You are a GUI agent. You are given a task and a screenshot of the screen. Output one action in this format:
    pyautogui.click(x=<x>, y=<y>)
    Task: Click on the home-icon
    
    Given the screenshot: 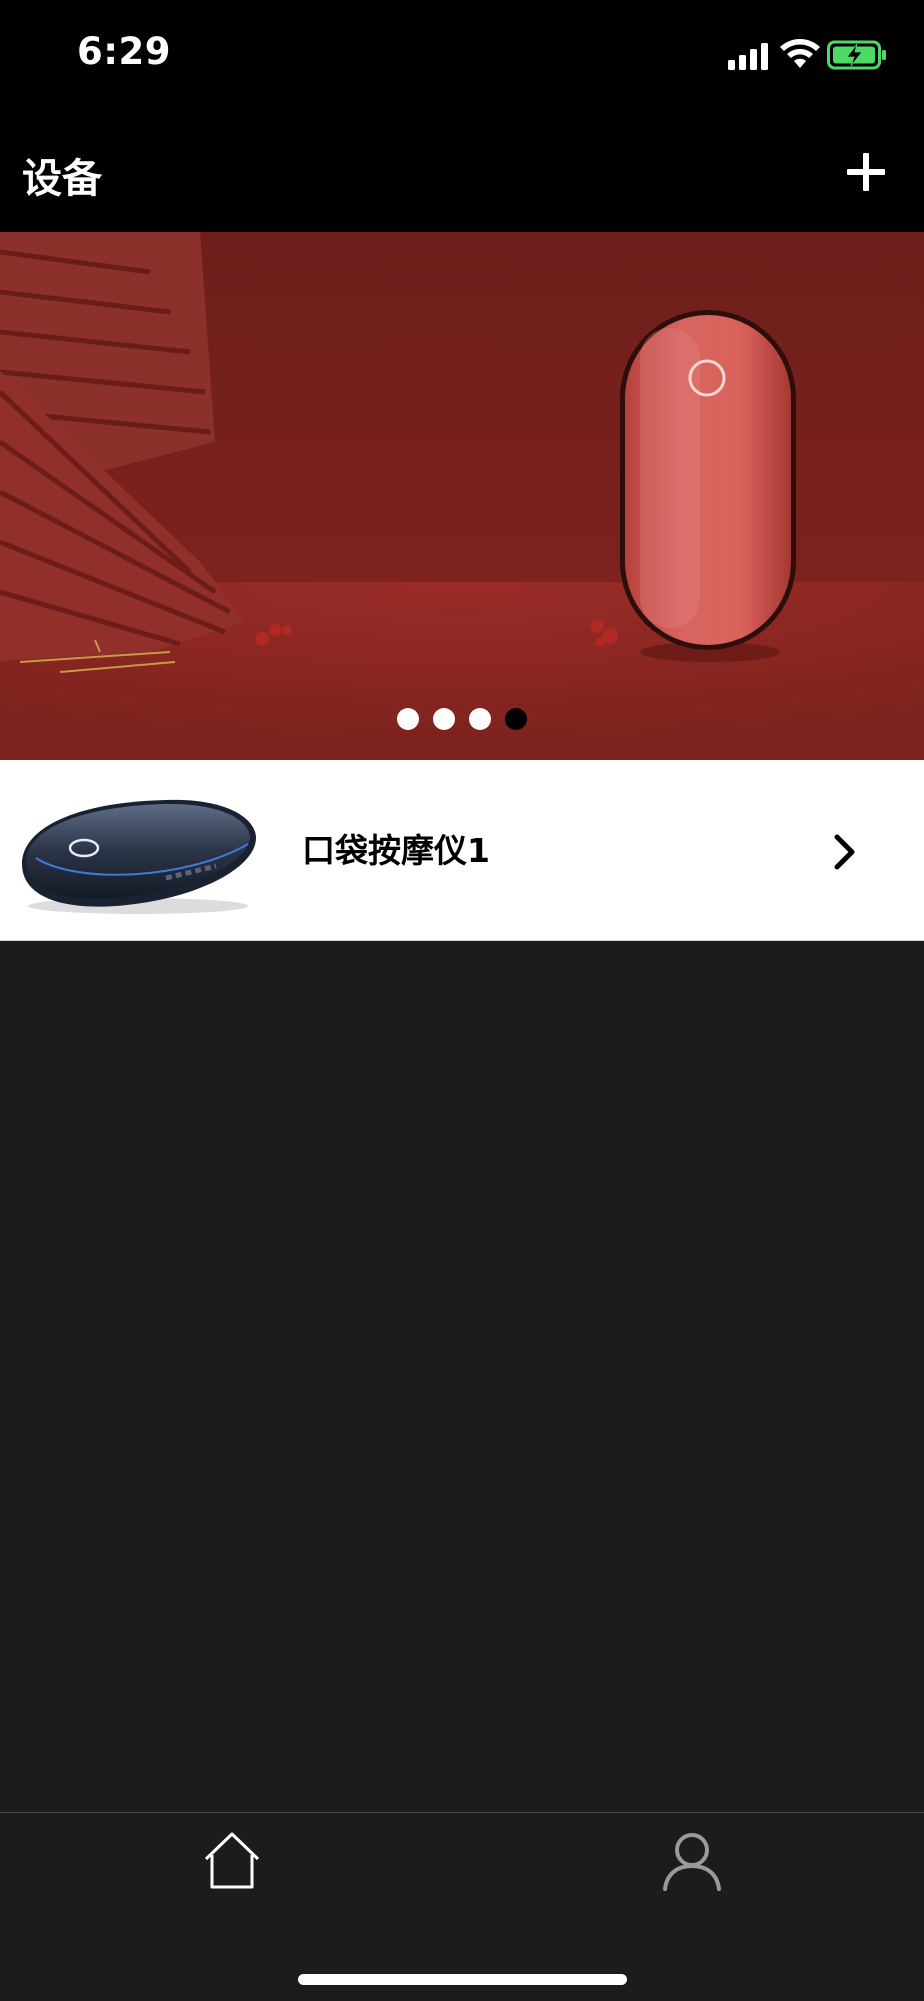 What is the action you would take?
    pyautogui.click(x=232, y=1860)
    